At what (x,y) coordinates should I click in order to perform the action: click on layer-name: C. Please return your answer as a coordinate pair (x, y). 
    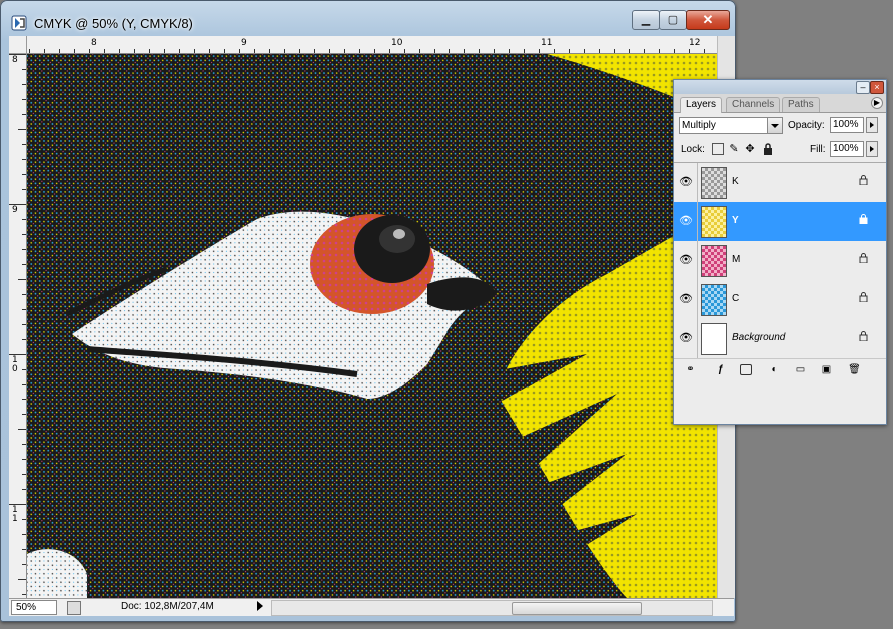
    Looking at the image, I should click on (736, 298).